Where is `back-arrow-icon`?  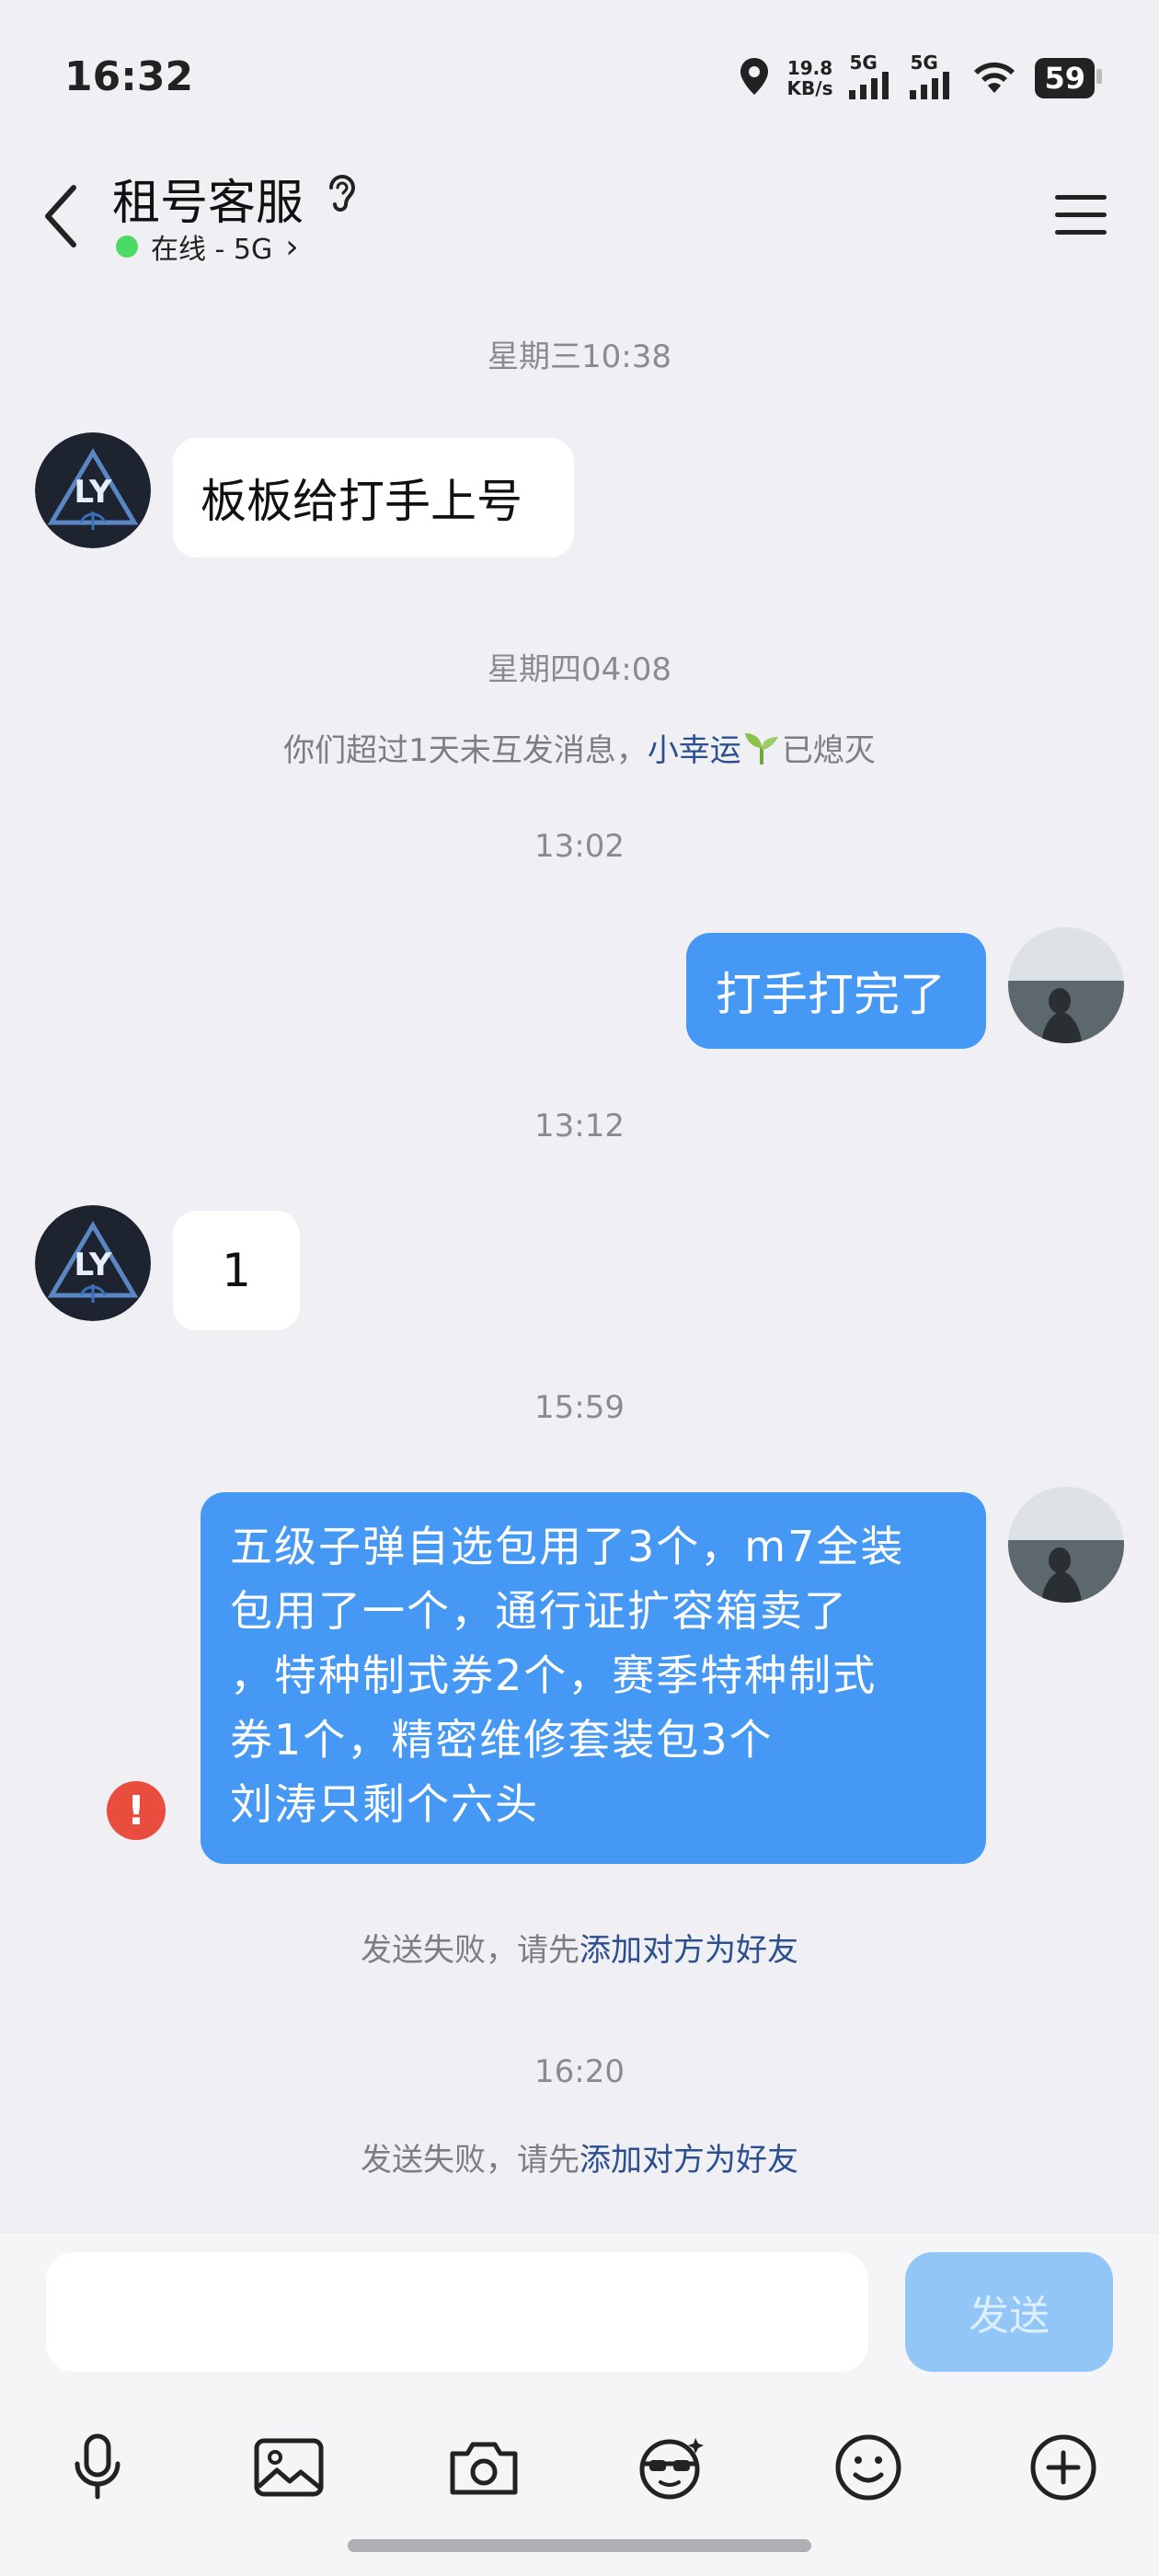
back-arrow-icon is located at coordinates (60, 216).